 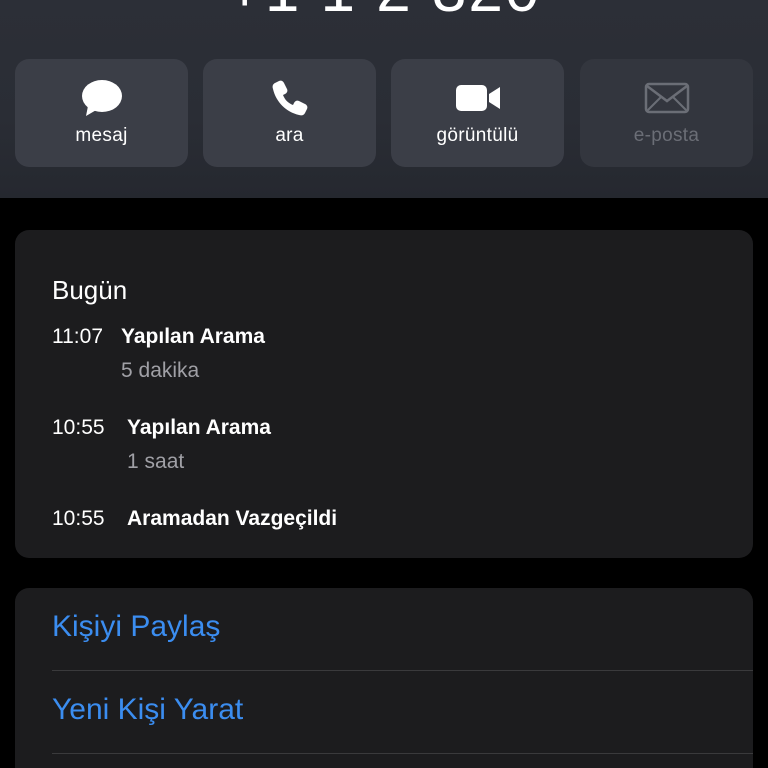 What do you see at coordinates (101, 135) in the screenshot?
I see `message-button-label: mesaj` at bounding box center [101, 135].